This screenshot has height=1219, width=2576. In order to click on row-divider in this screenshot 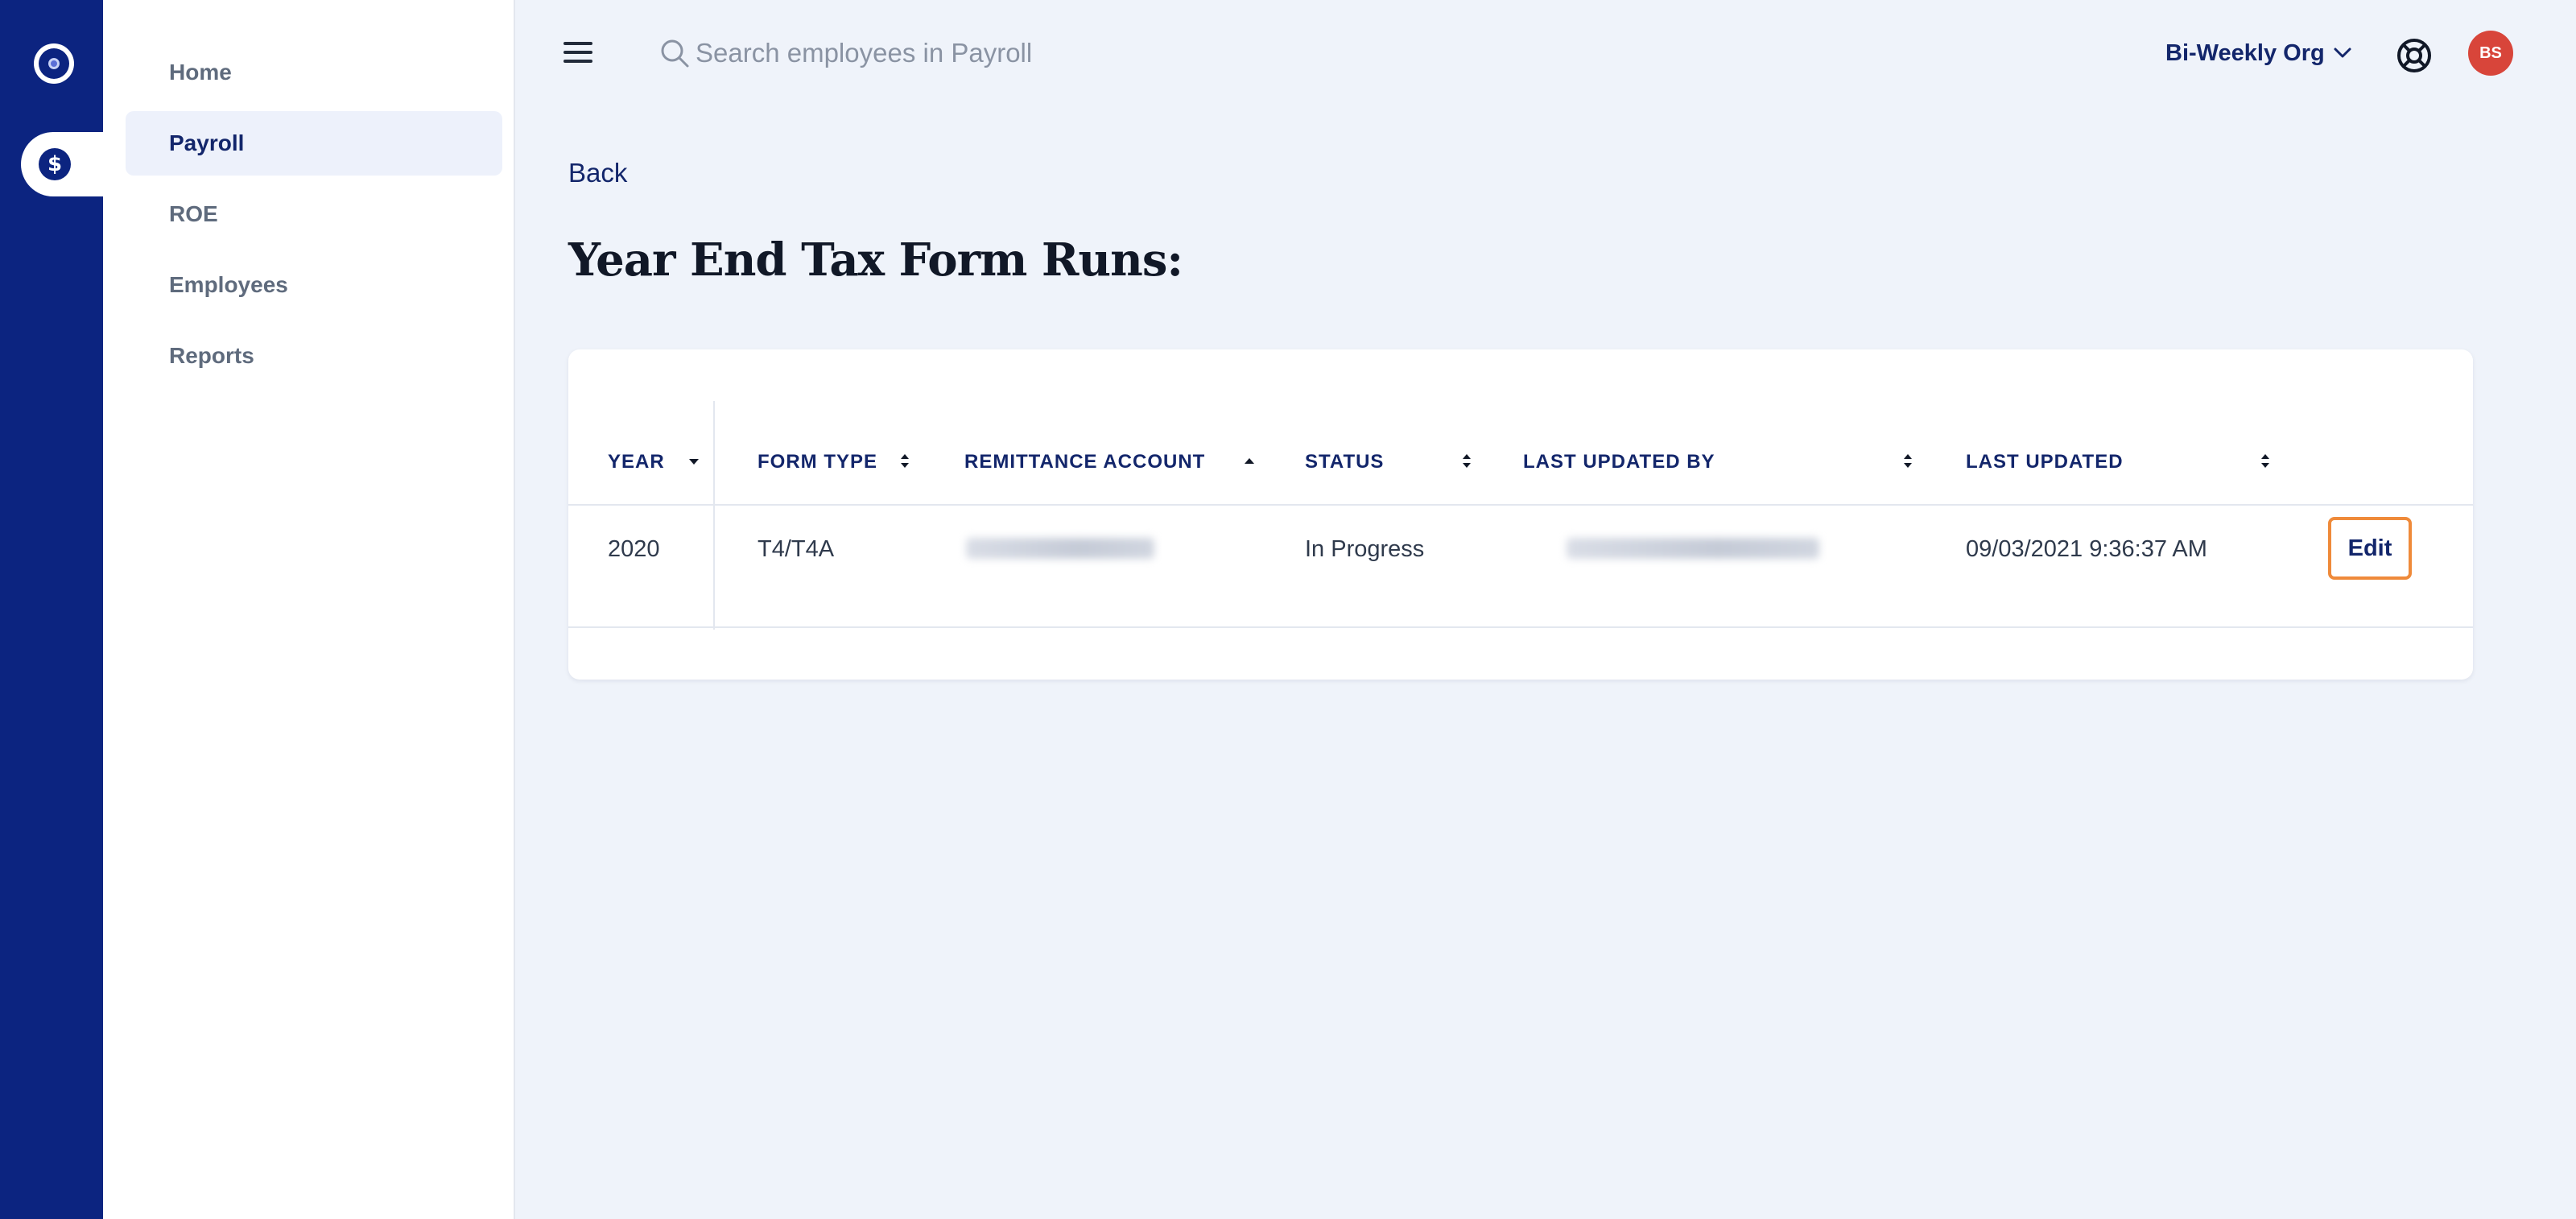, I will do `click(1520, 627)`.